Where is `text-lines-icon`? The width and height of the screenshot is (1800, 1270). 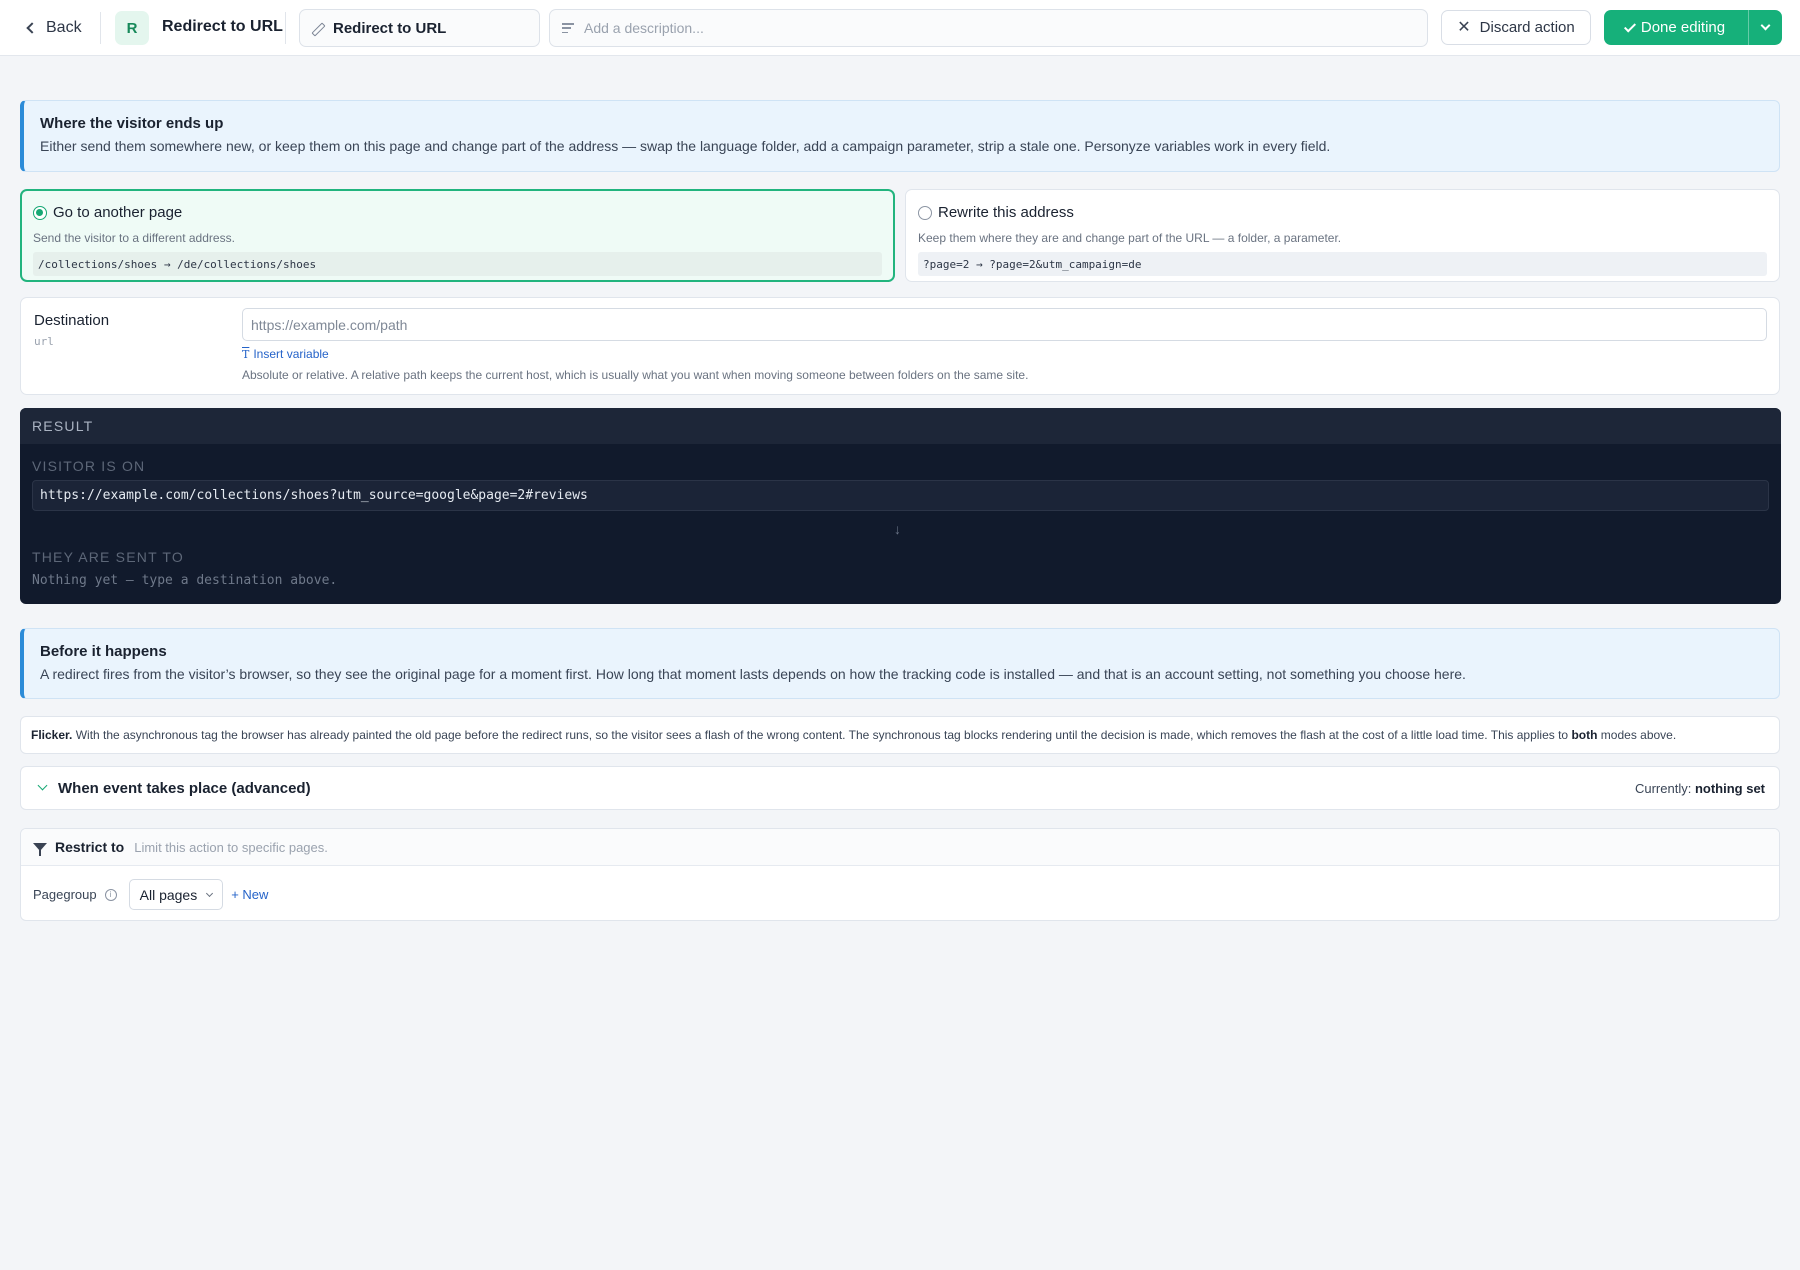
text-lines-icon is located at coordinates (568, 28).